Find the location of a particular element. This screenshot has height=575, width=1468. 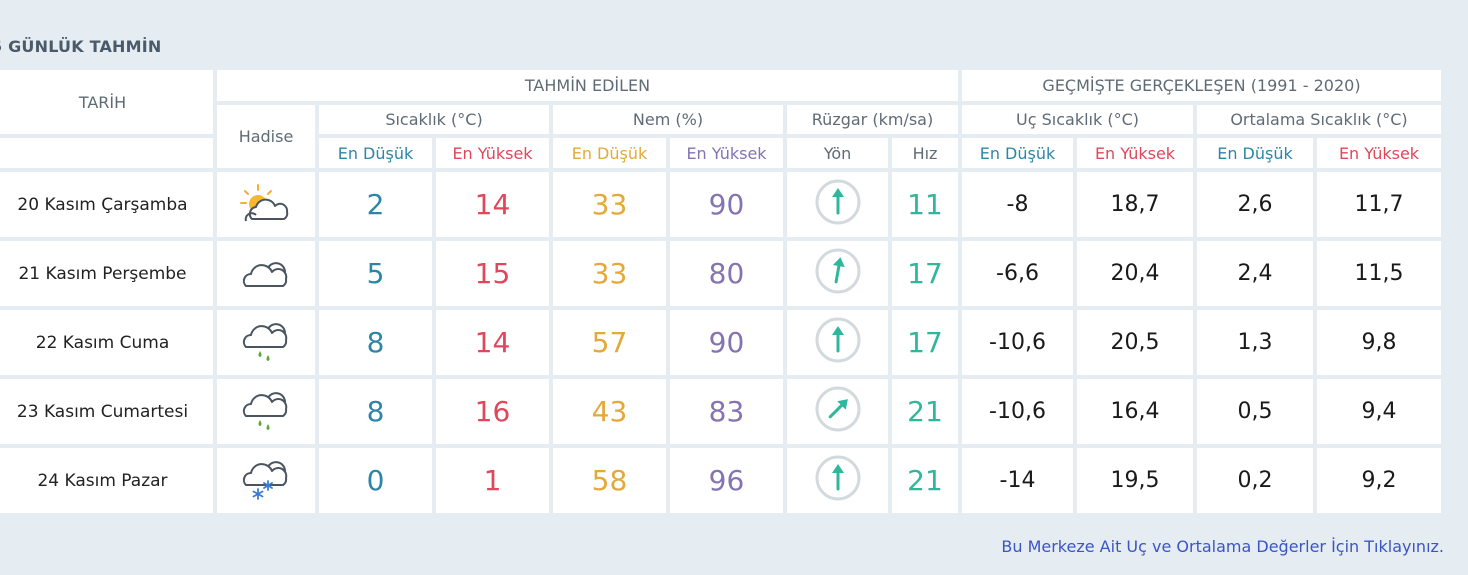

average-max: 11,5 is located at coordinates (1379, 273).